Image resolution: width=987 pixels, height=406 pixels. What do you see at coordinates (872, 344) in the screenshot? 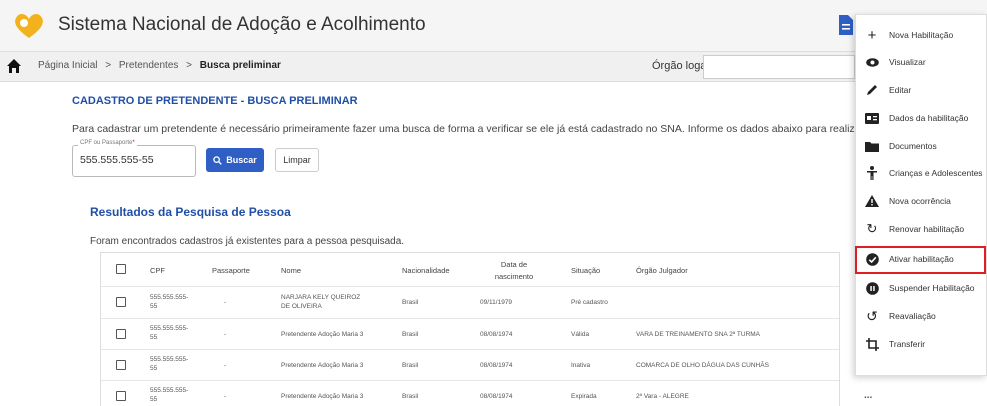
I see `transfer-icon` at bounding box center [872, 344].